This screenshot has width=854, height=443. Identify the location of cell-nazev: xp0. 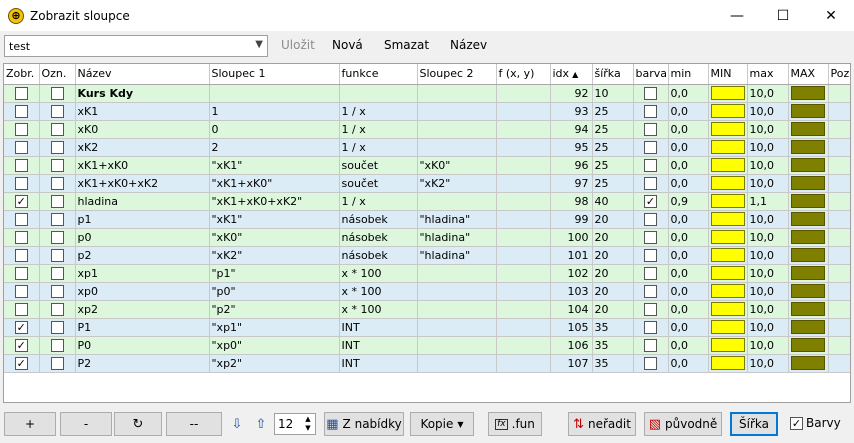
(142, 291).